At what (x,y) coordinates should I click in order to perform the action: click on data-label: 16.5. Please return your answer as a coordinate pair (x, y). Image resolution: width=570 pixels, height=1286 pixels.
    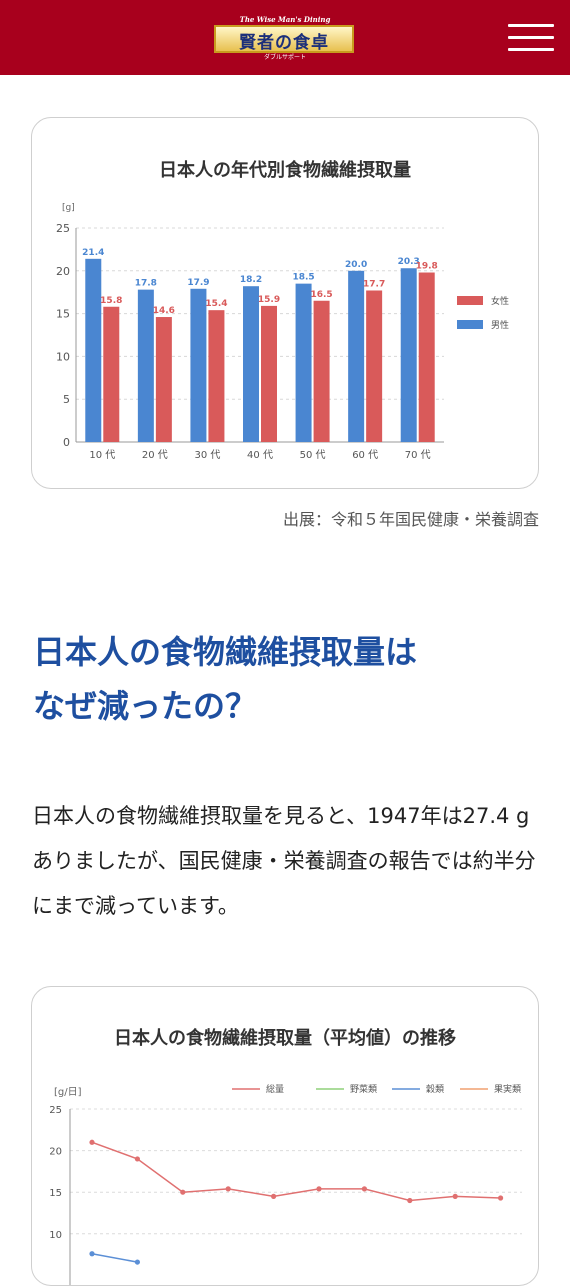
    Looking at the image, I should click on (321, 295).